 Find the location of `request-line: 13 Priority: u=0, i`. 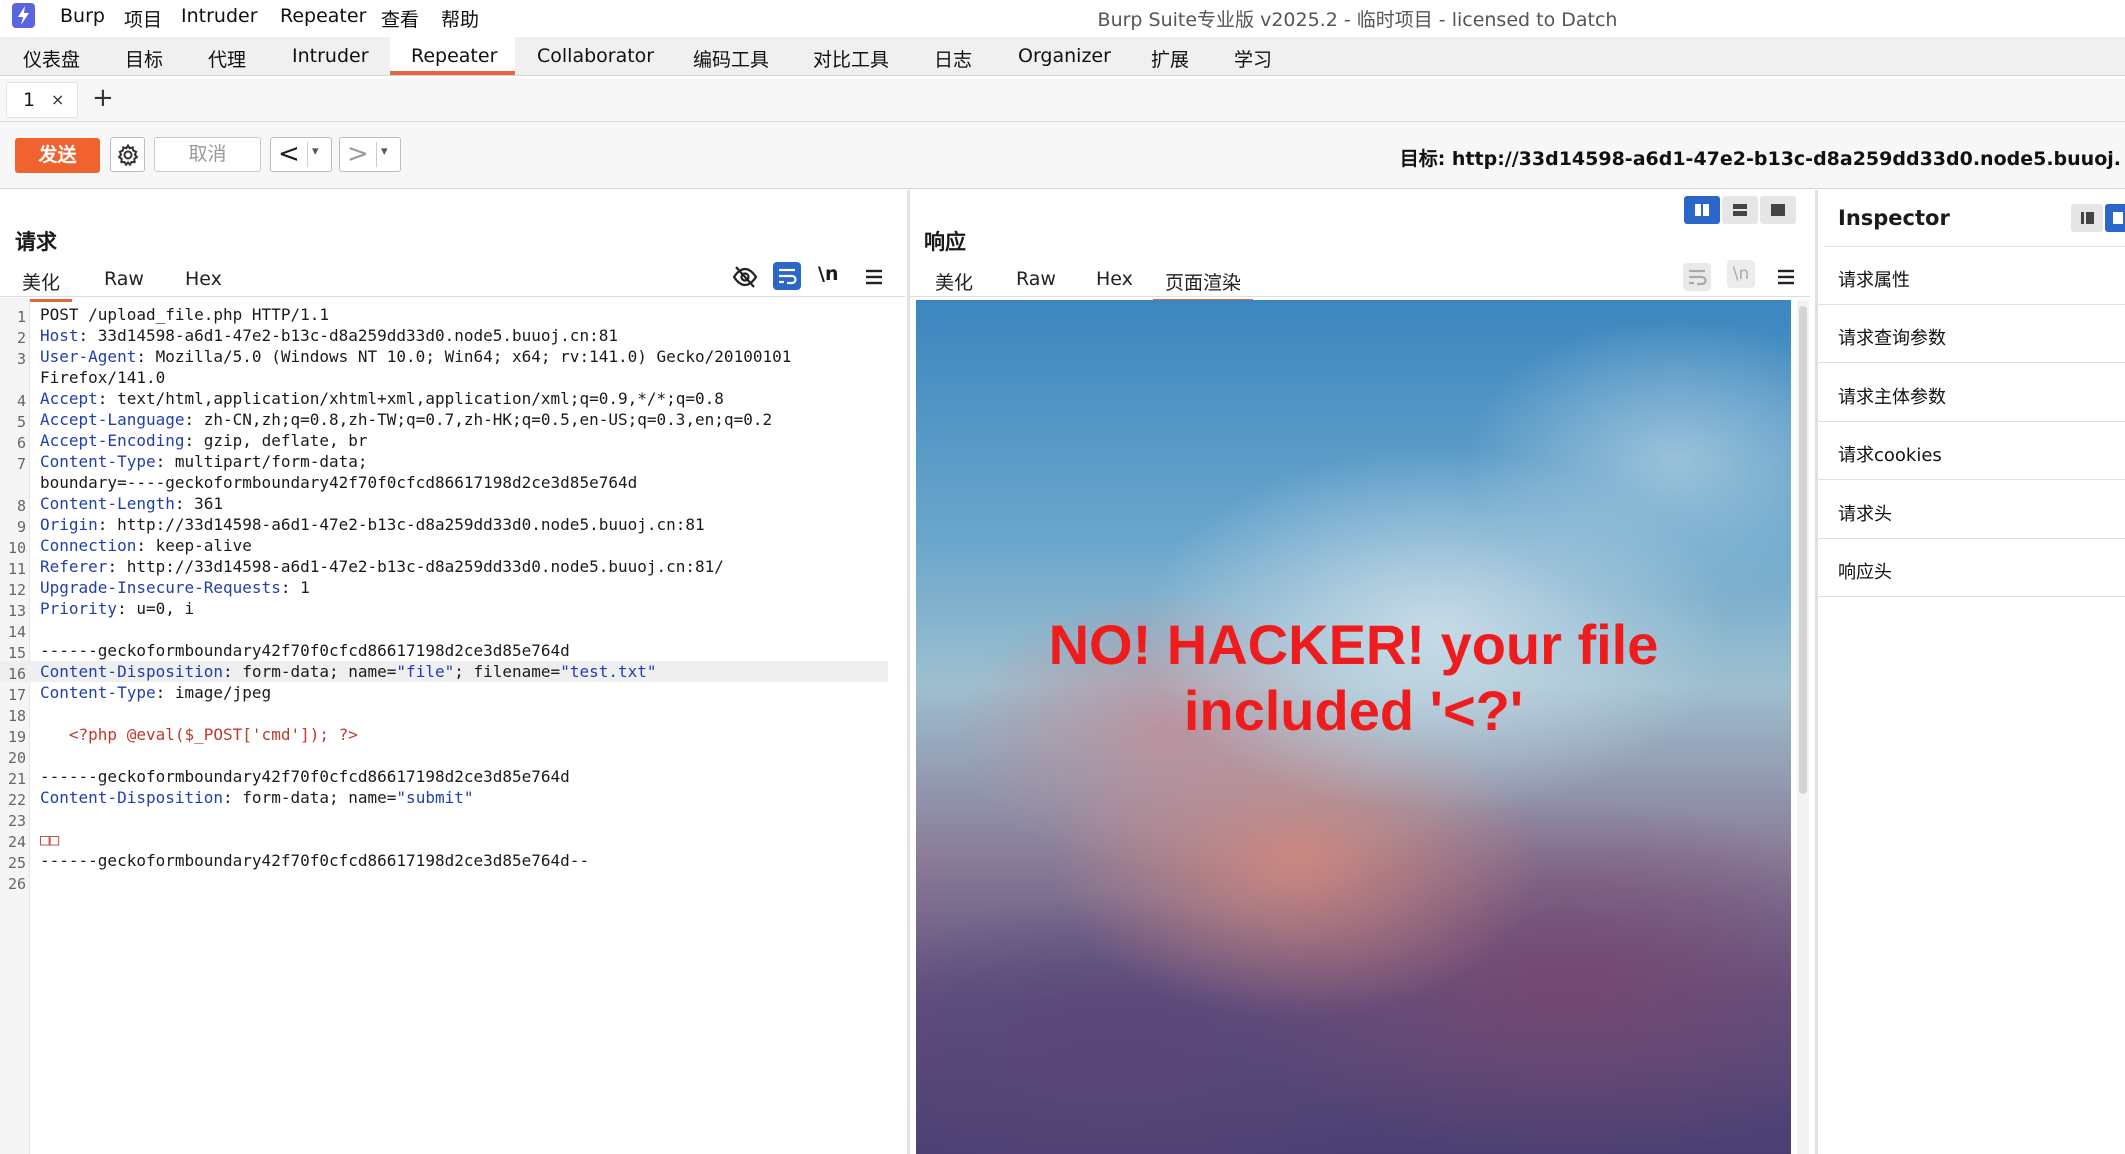

request-line: 13 Priority: u=0, i is located at coordinates (452, 609).